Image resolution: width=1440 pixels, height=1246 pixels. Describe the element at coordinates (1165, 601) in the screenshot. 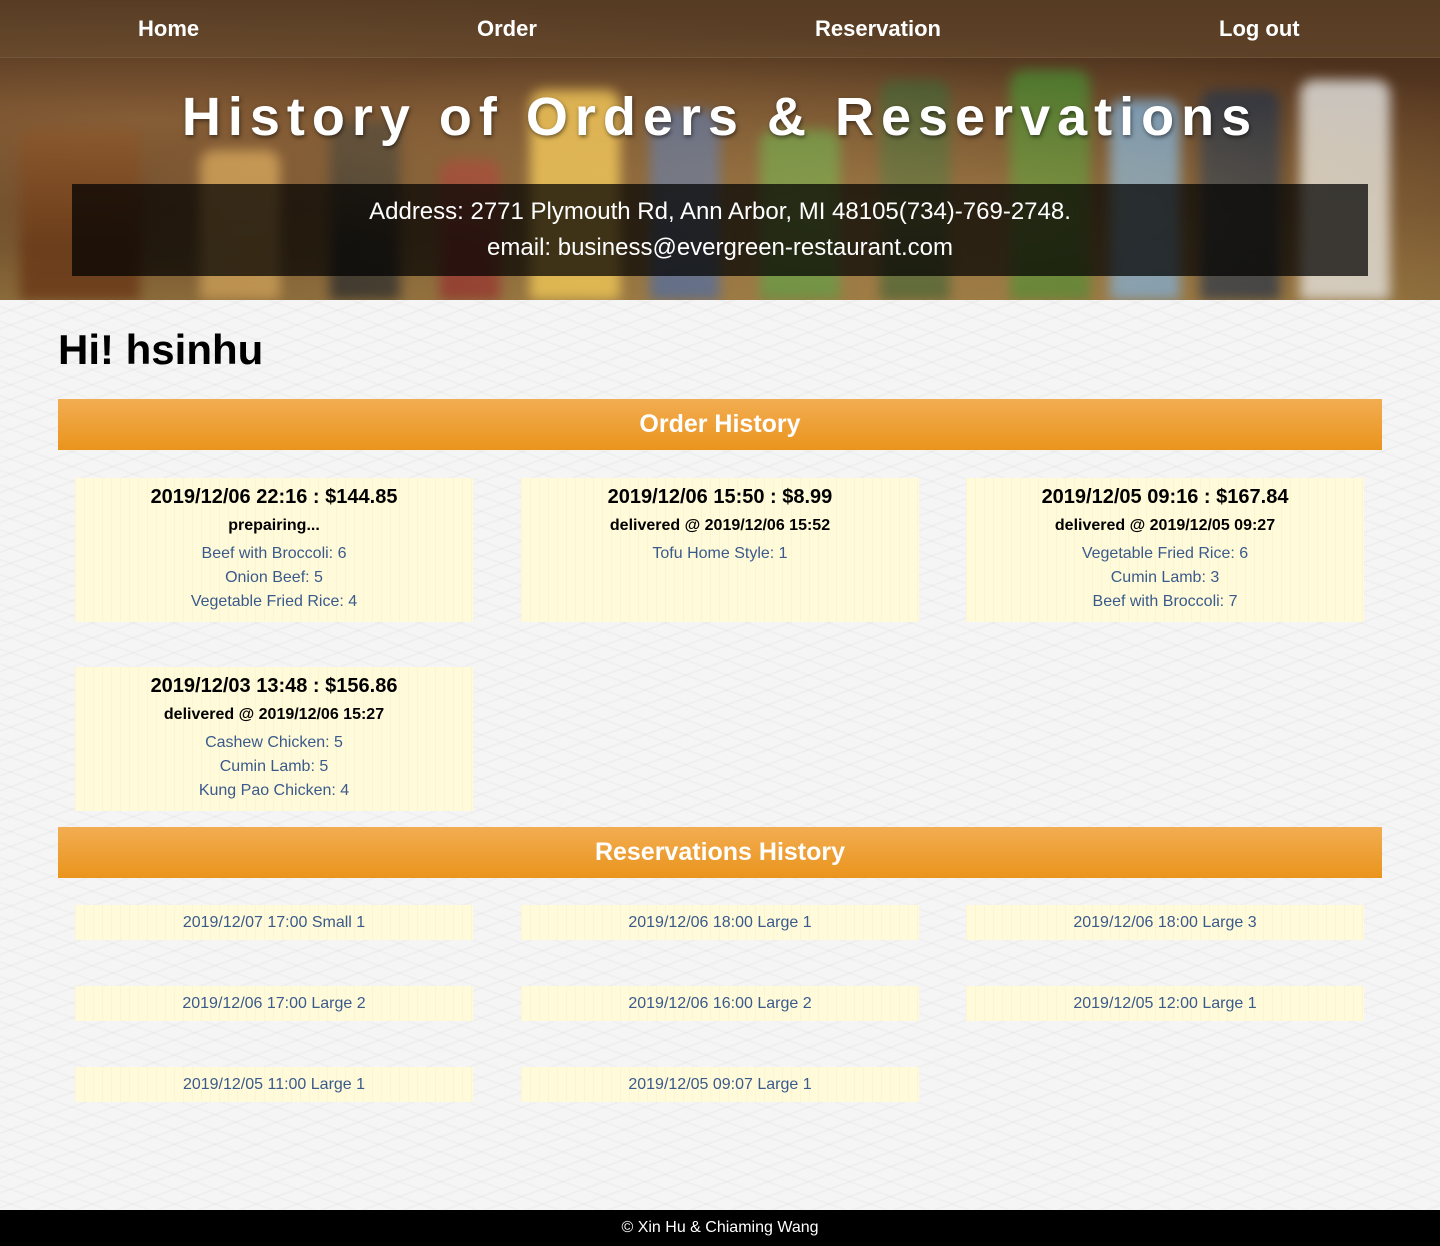

I see `order-item: Beef with Broccoli: 7` at that location.